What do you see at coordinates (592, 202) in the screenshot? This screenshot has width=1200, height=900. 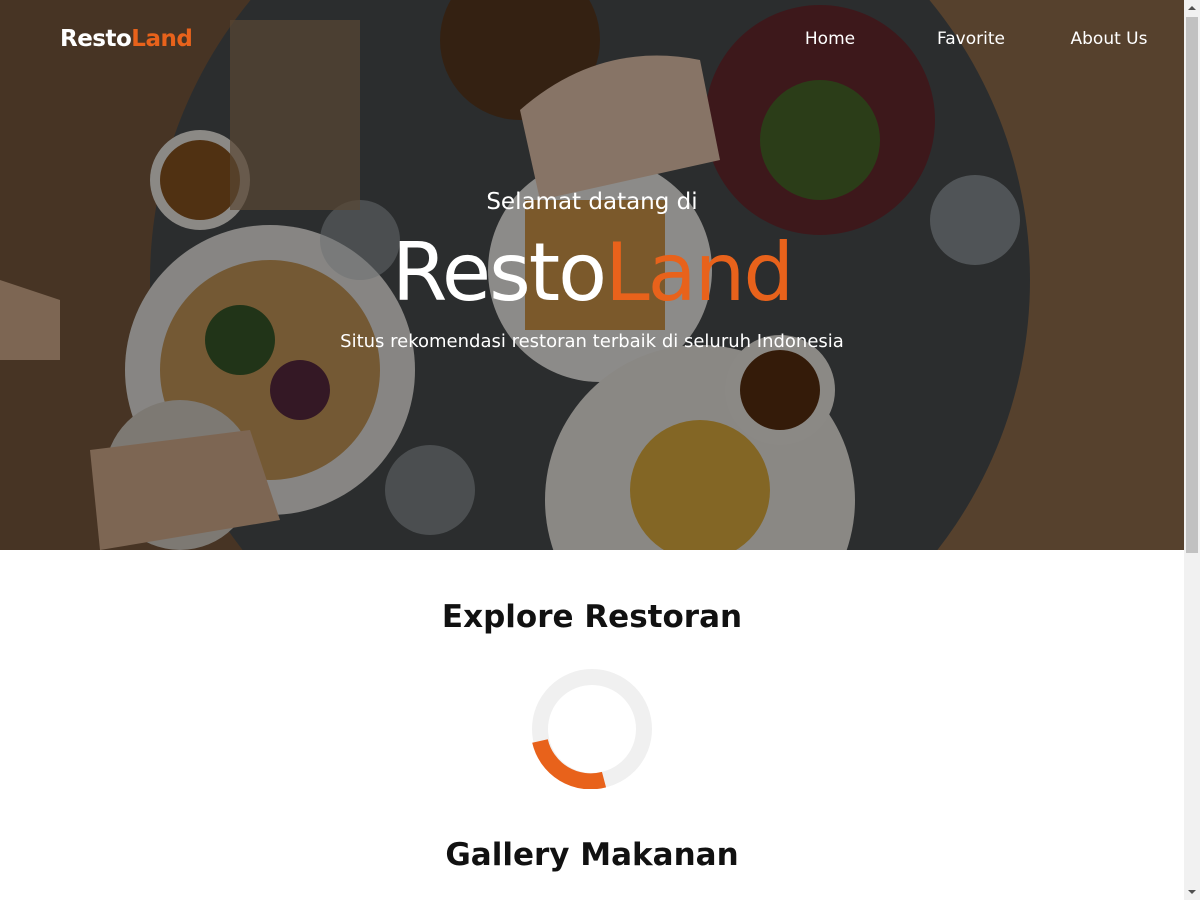 I see `hero-welcome-text: Selamat datang di` at bounding box center [592, 202].